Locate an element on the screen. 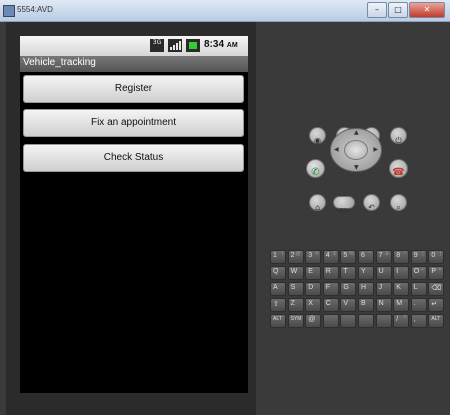 The image size is (450, 415). back-button: ↶ is located at coordinates (371, 203).